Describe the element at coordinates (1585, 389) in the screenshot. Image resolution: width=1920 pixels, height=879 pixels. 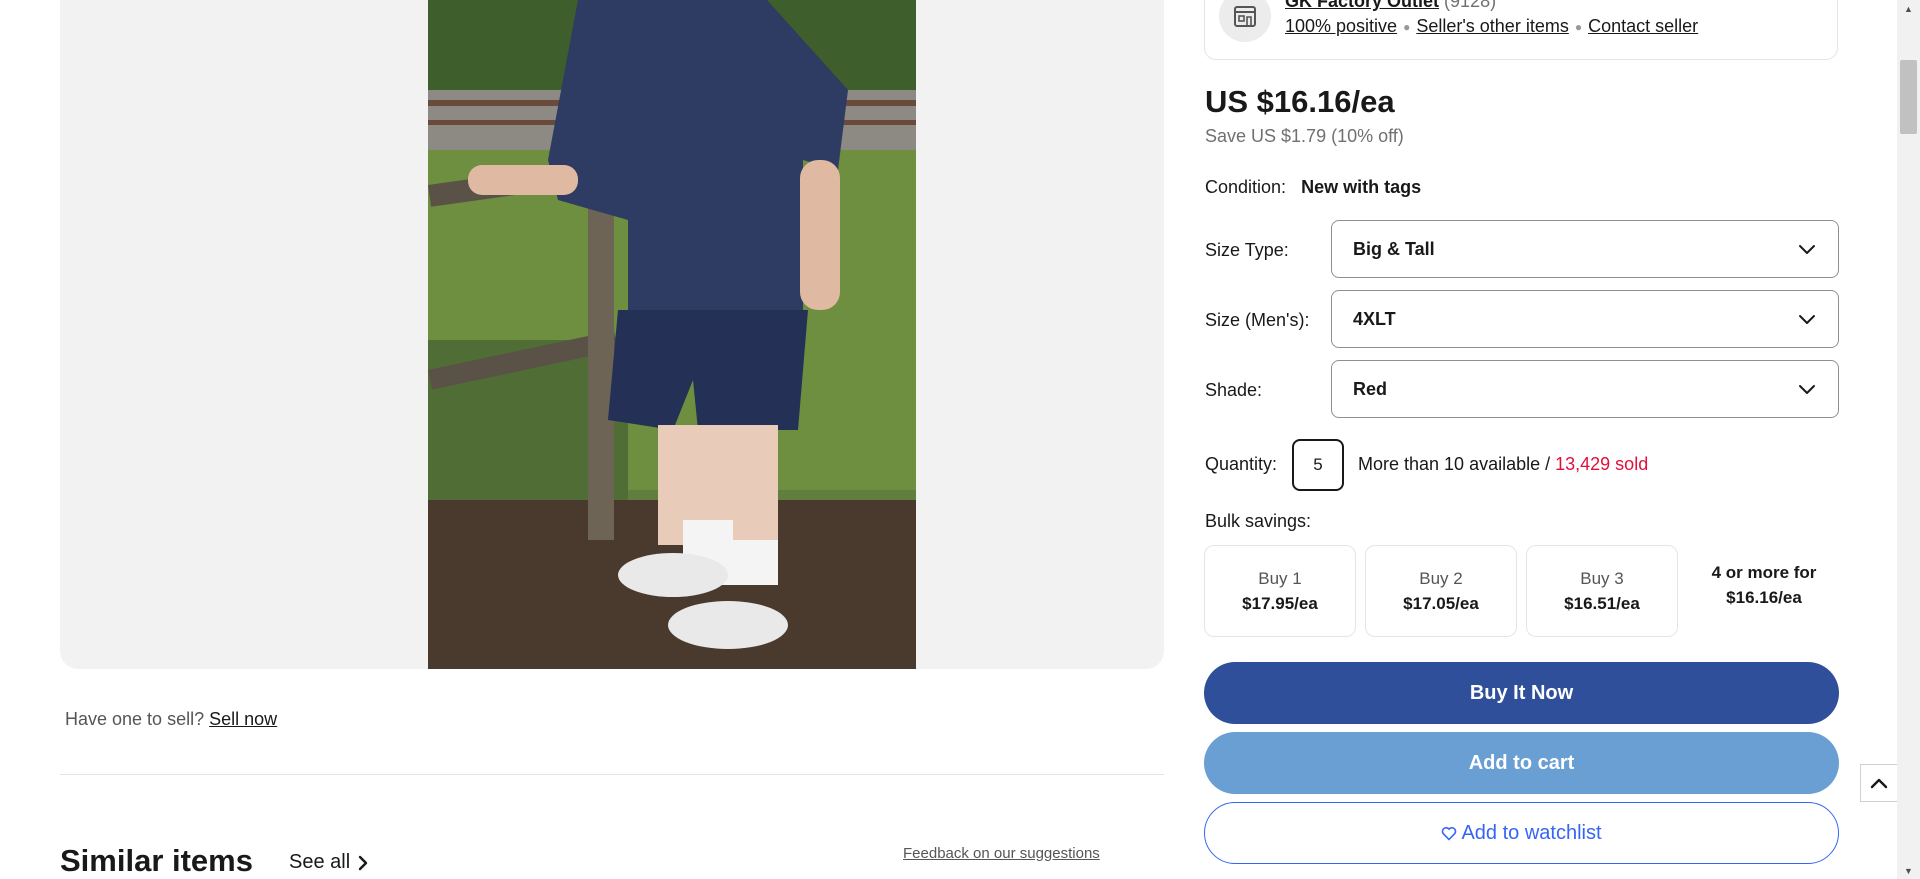
I see `shade-select: Red` at that location.